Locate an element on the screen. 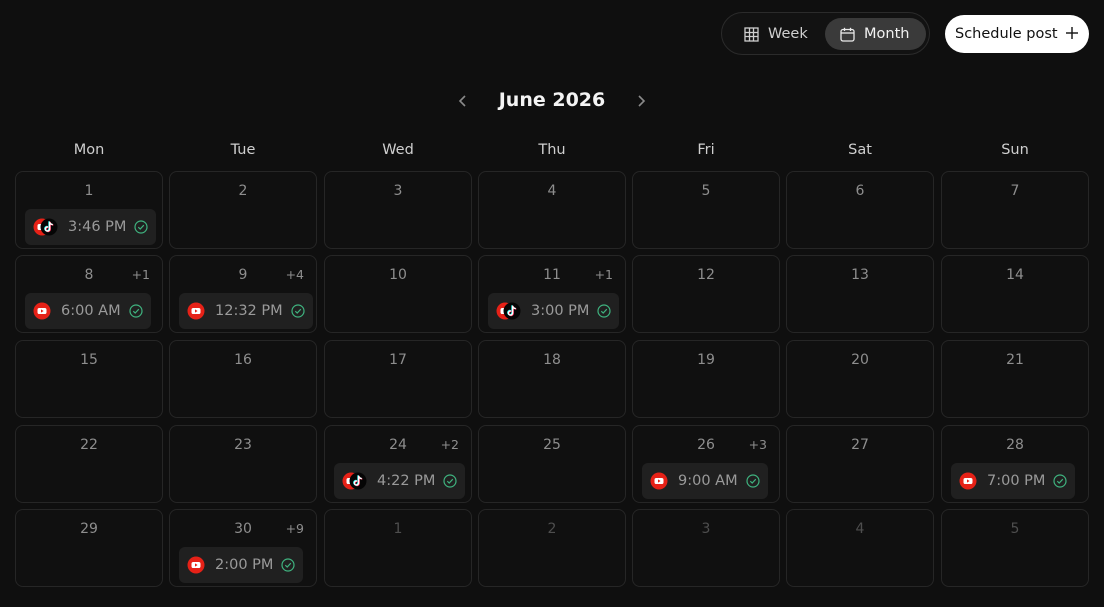 This screenshot has height=607, width=1104. week-view-button: Week is located at coordinates (776, 34).